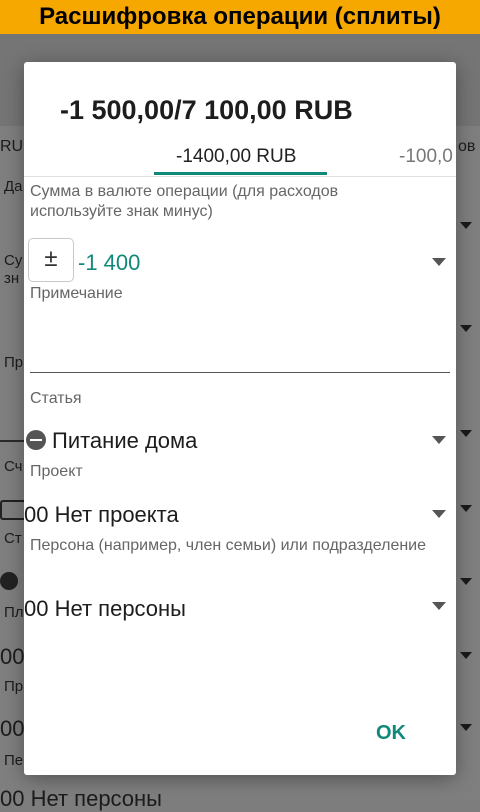  Describe the element at coordinates (12, 146) in the screenshot. I see `background-tab-left: RU` at that location.